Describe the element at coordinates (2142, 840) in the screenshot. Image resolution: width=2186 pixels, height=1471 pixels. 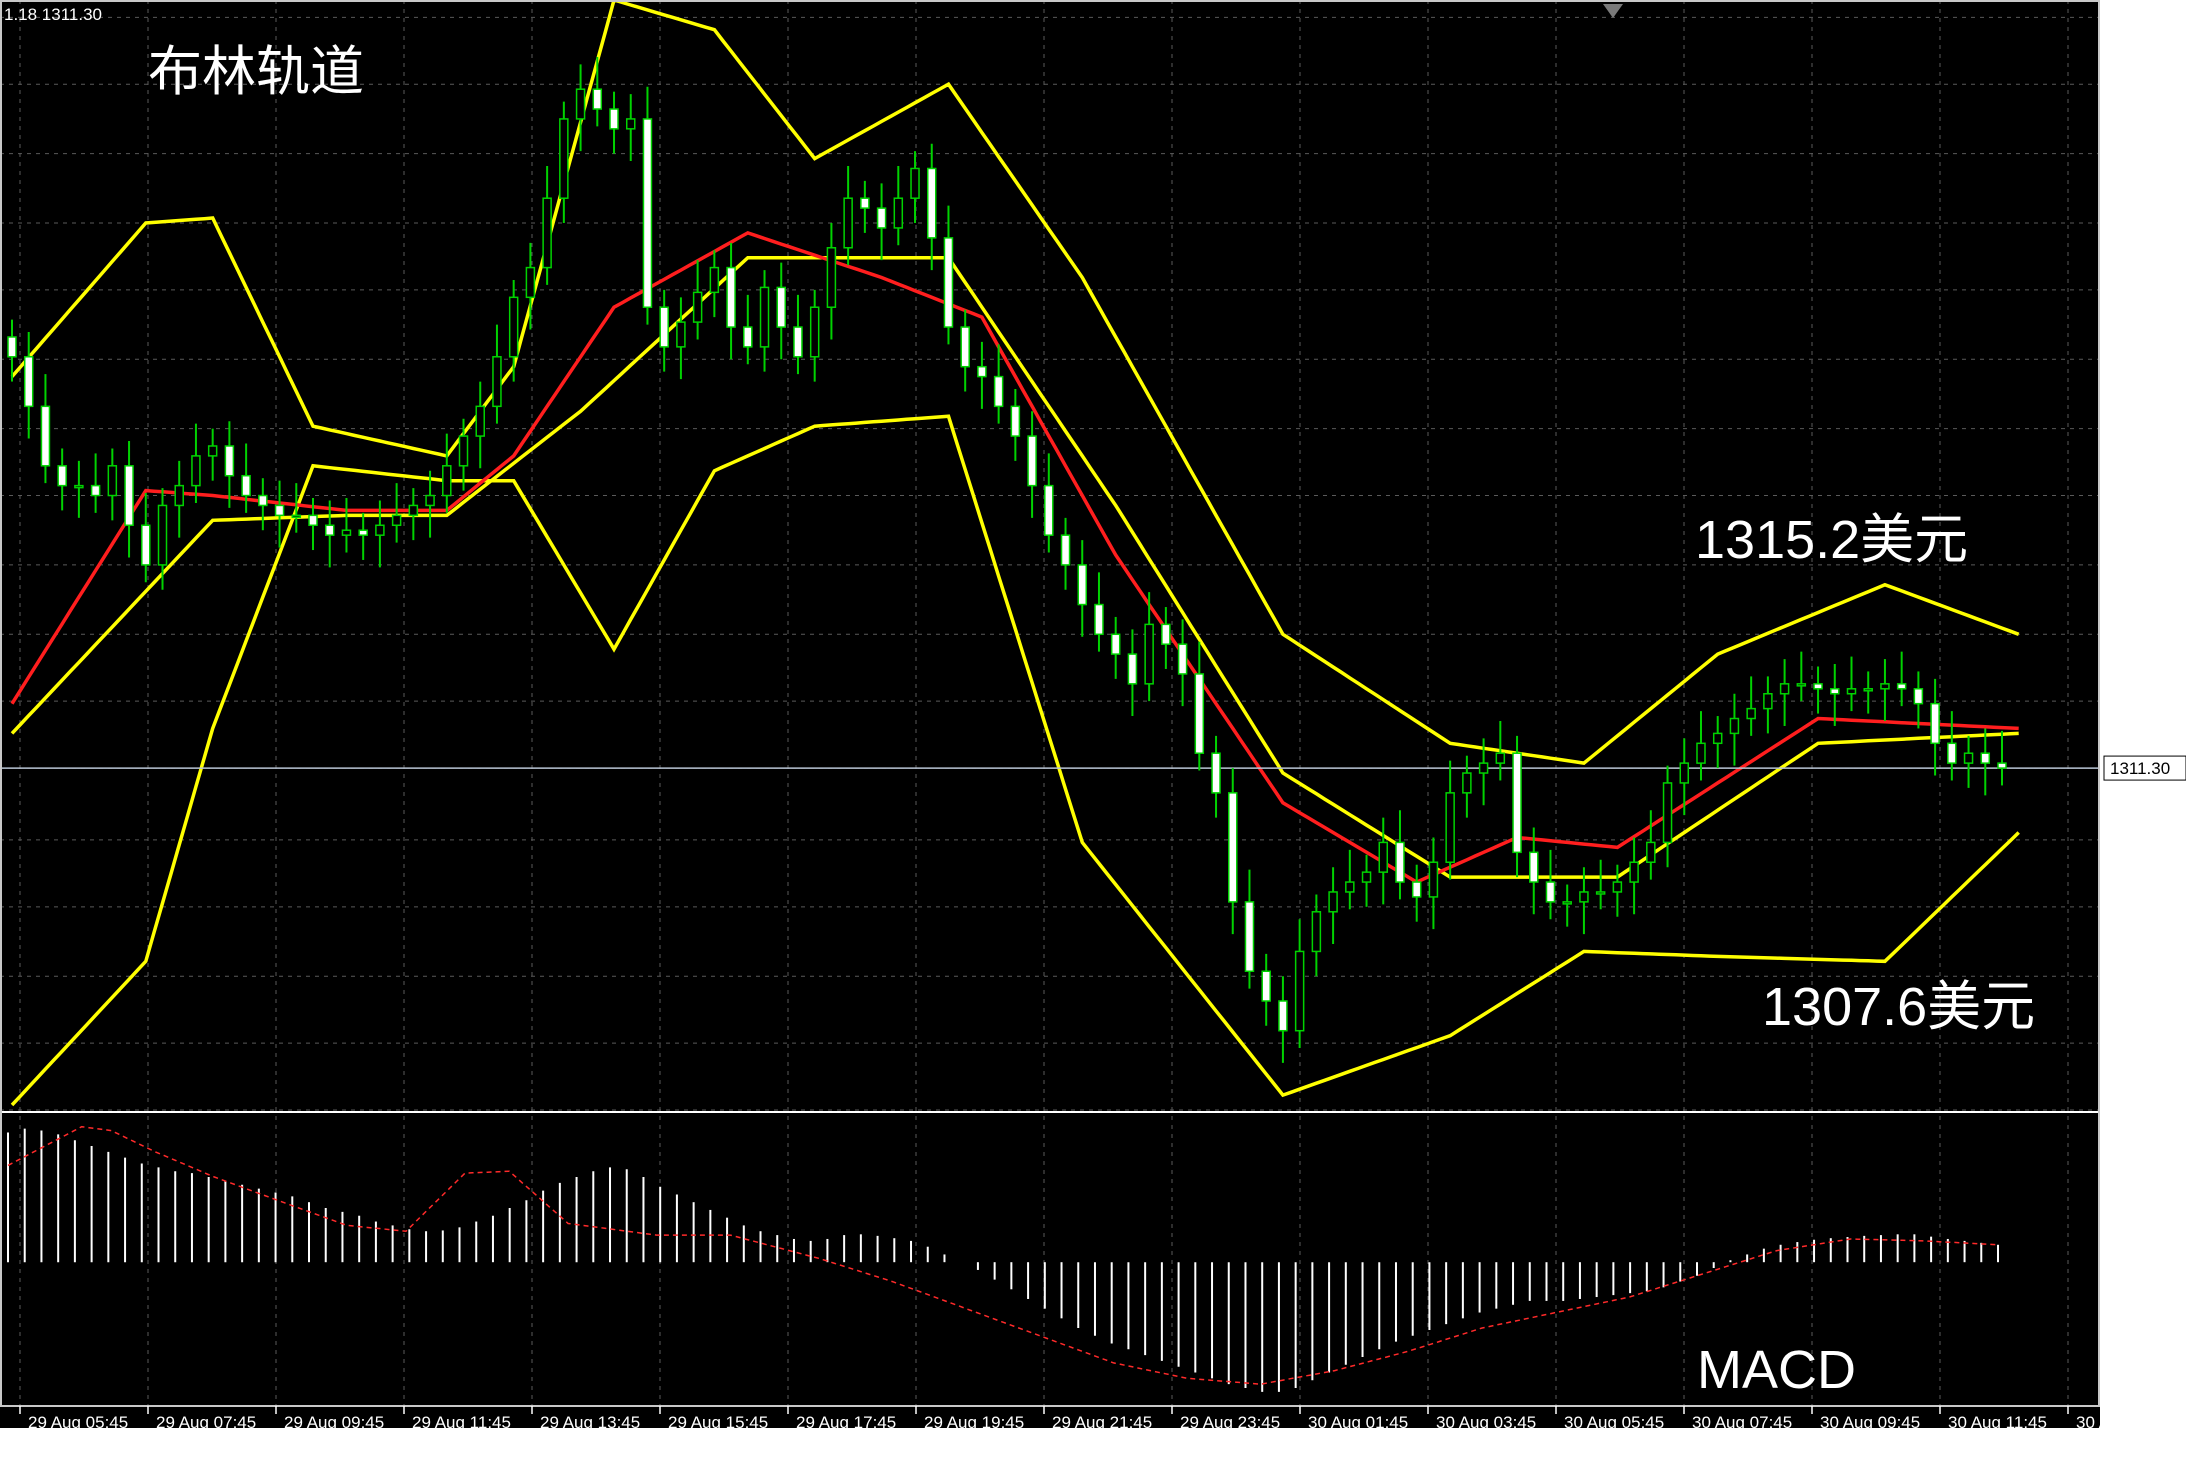
I see `price-tick-label: 1309.85` at that location.